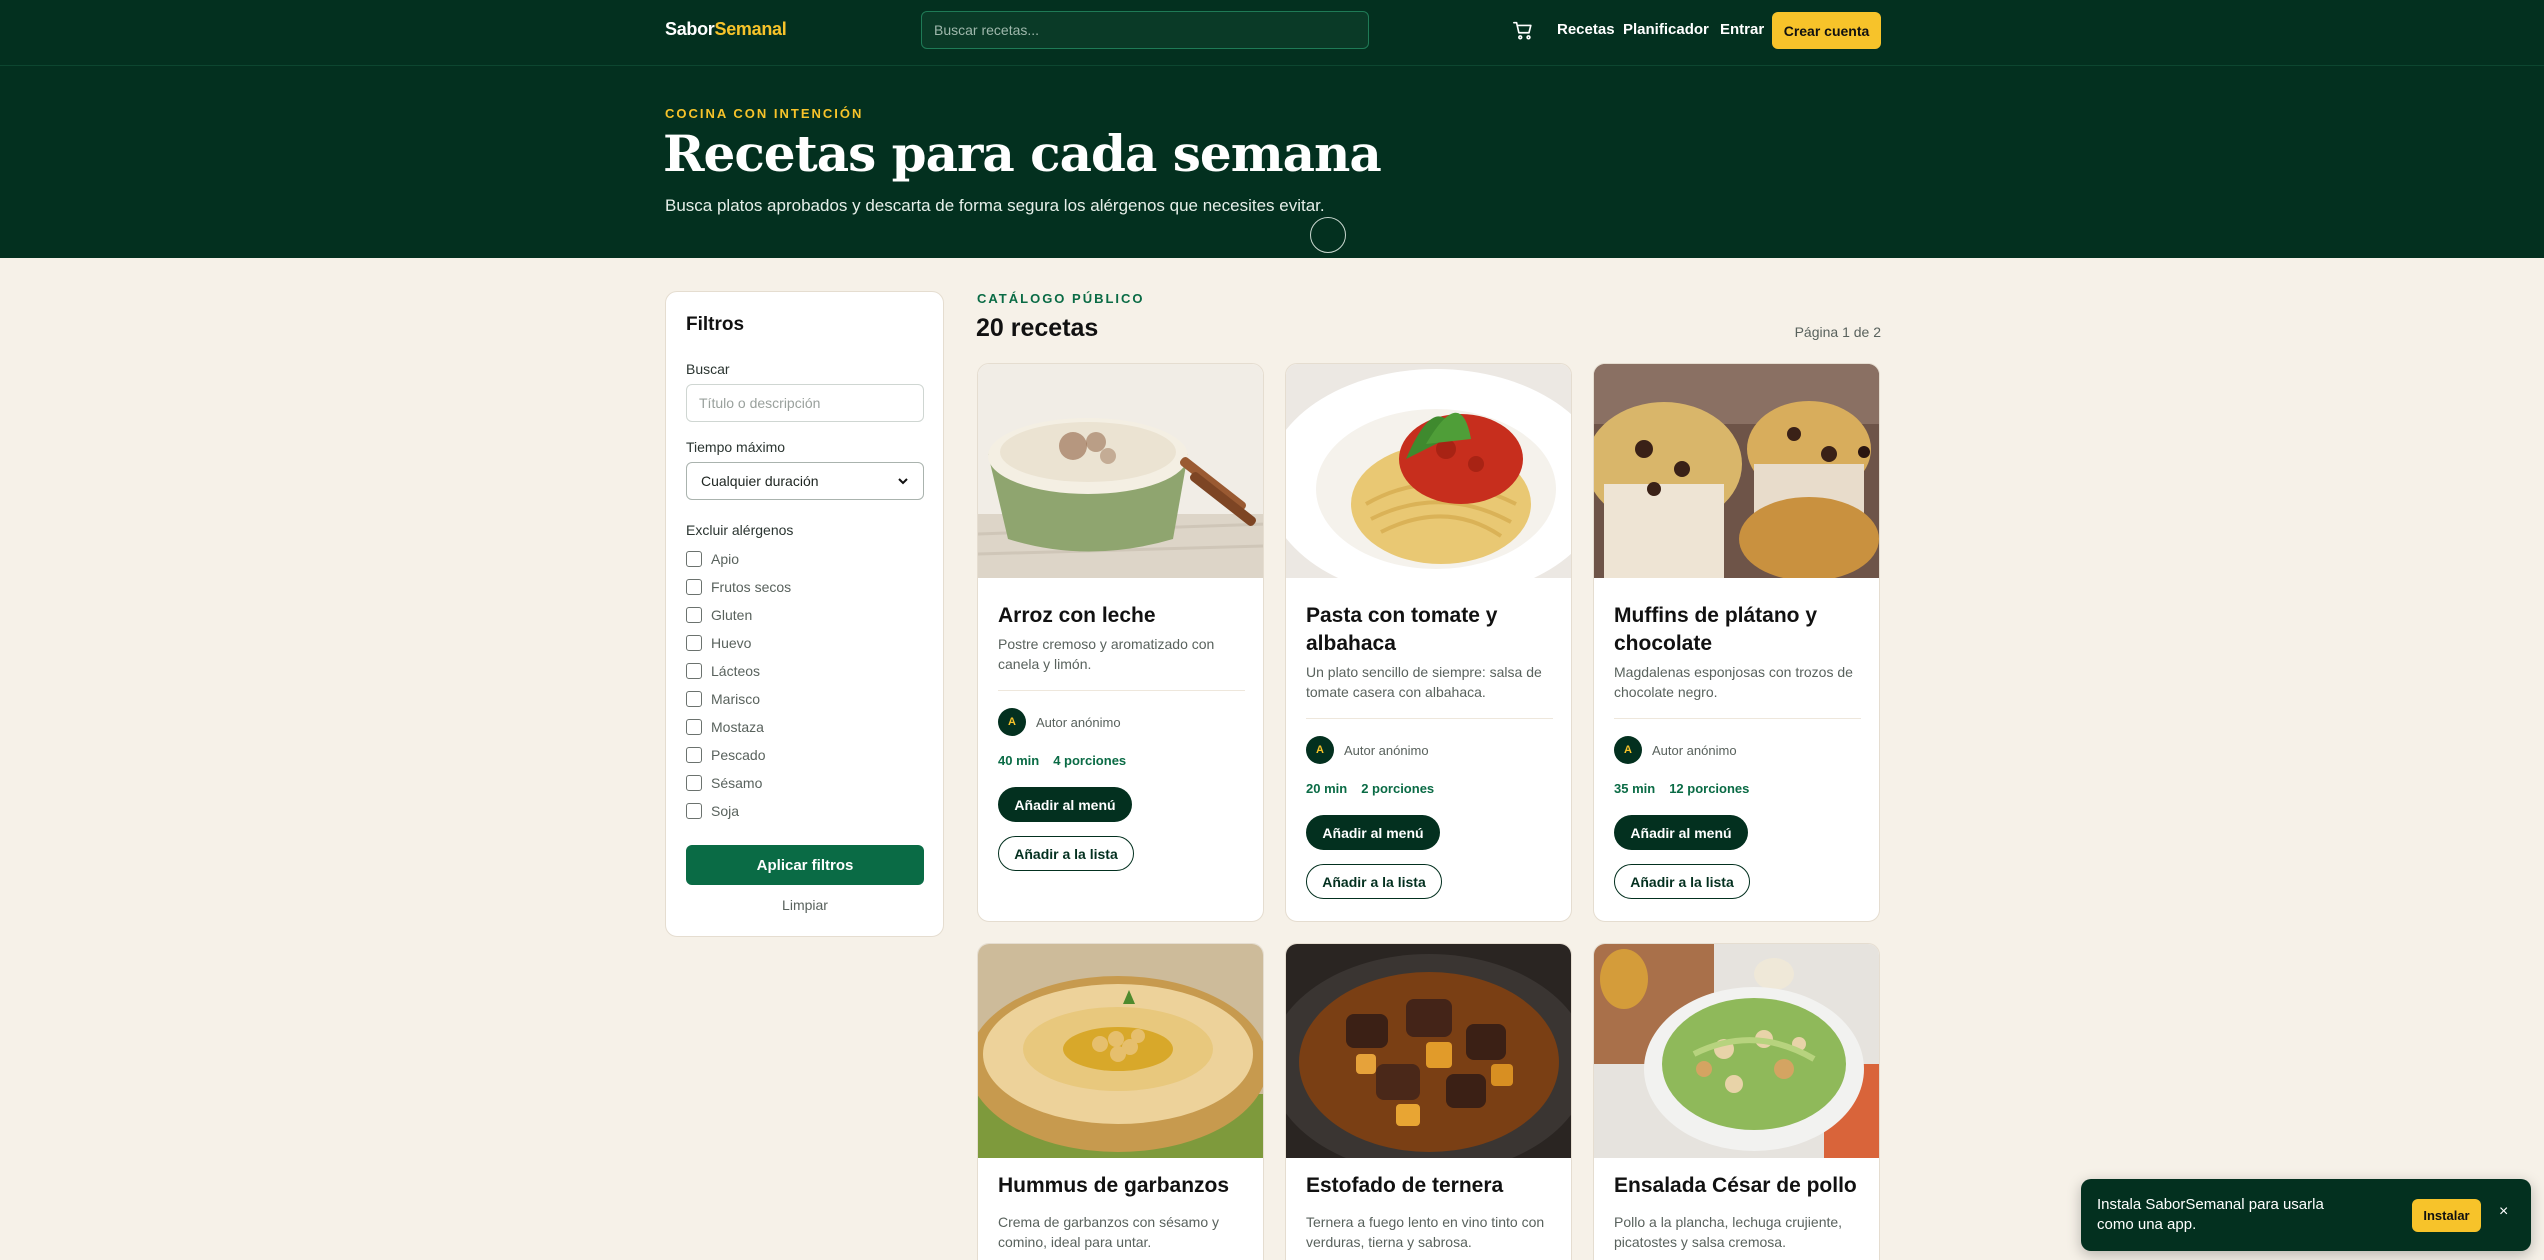 The image size is (2544, 1260). I want to click on recipe-meta: 20 min 2 porciones, so click(1370, 788).